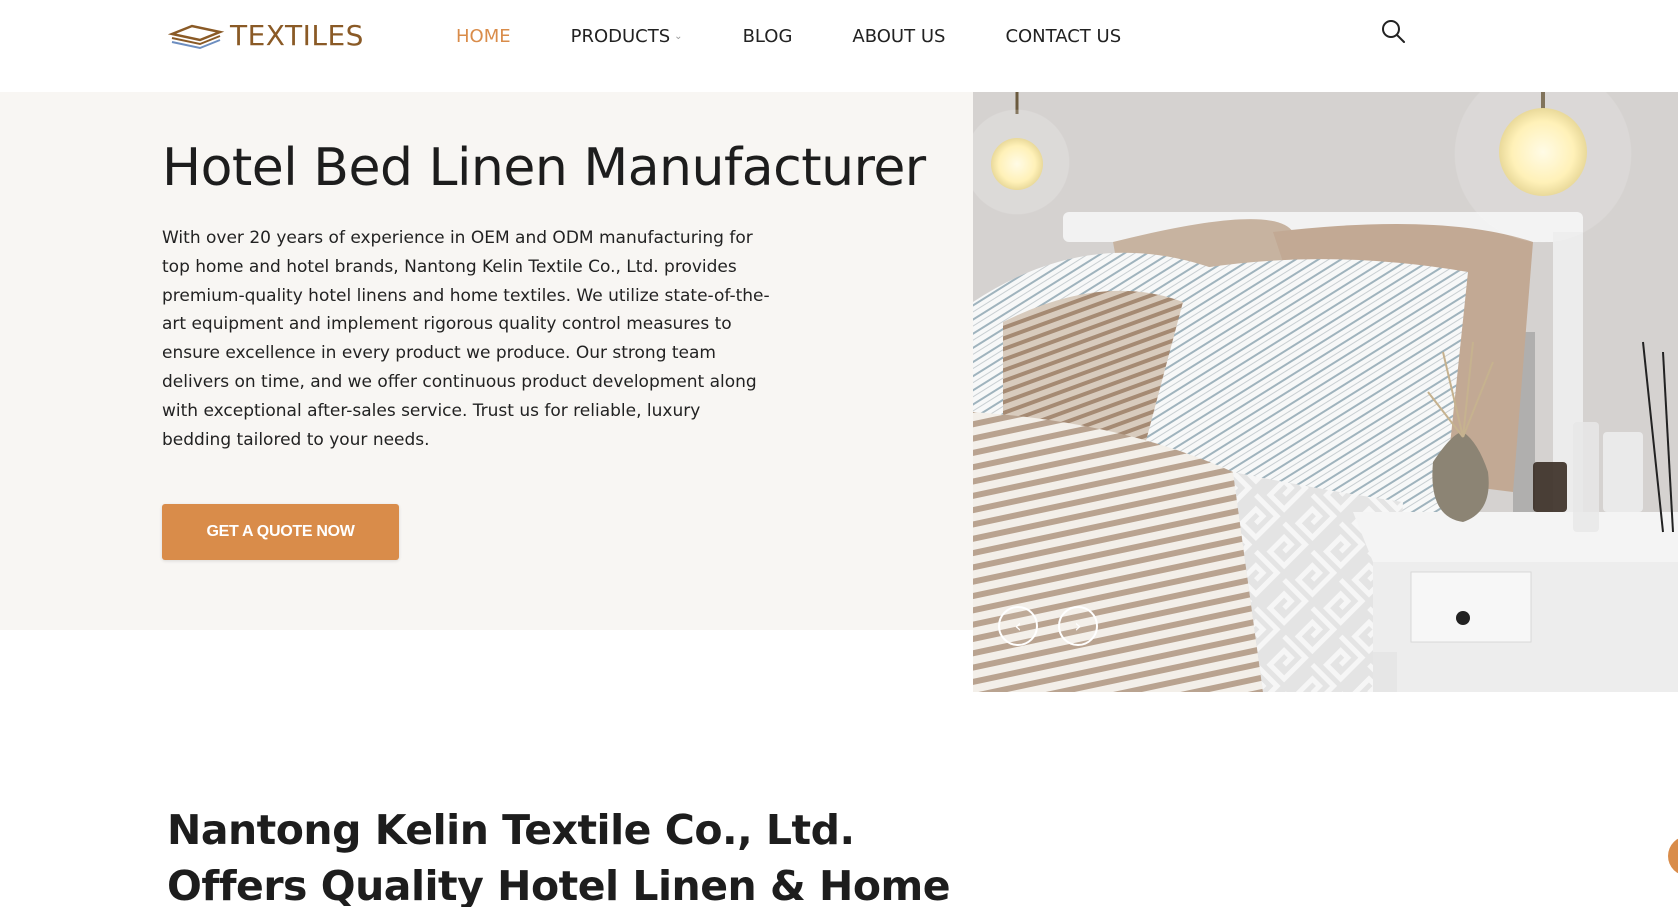 This screenshot has height=907, width=1678. I want to click on chevron-left-icon: ‹, so click(1018, 626).